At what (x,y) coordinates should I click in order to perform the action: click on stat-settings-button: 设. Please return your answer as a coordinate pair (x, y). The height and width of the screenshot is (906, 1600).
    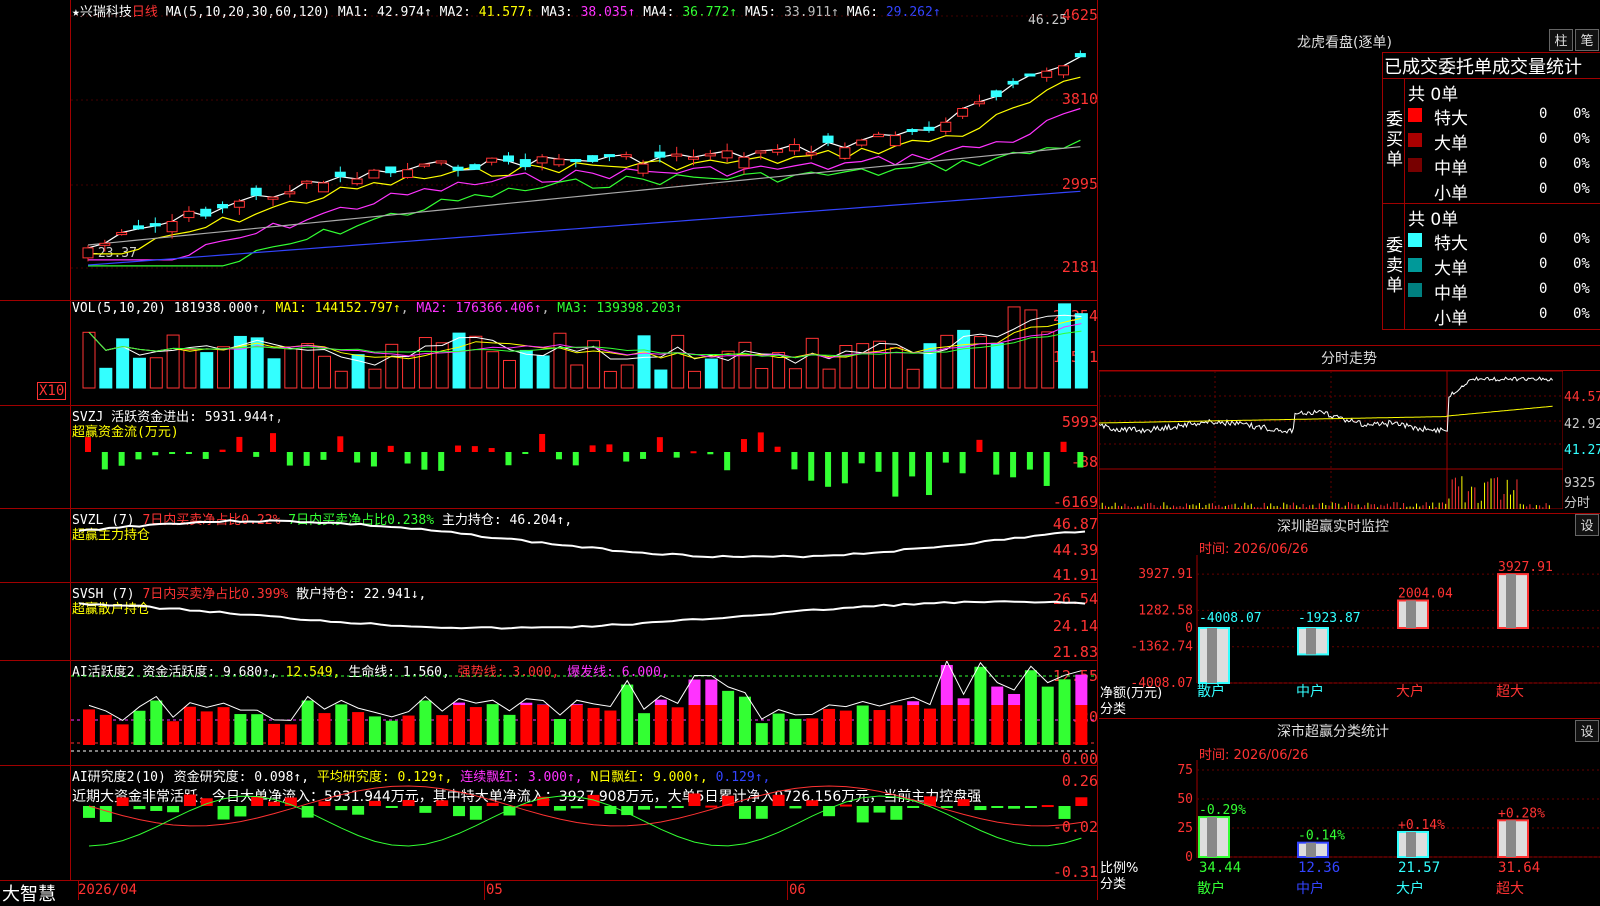
    Looking at the image, I should click on (1587, 731).